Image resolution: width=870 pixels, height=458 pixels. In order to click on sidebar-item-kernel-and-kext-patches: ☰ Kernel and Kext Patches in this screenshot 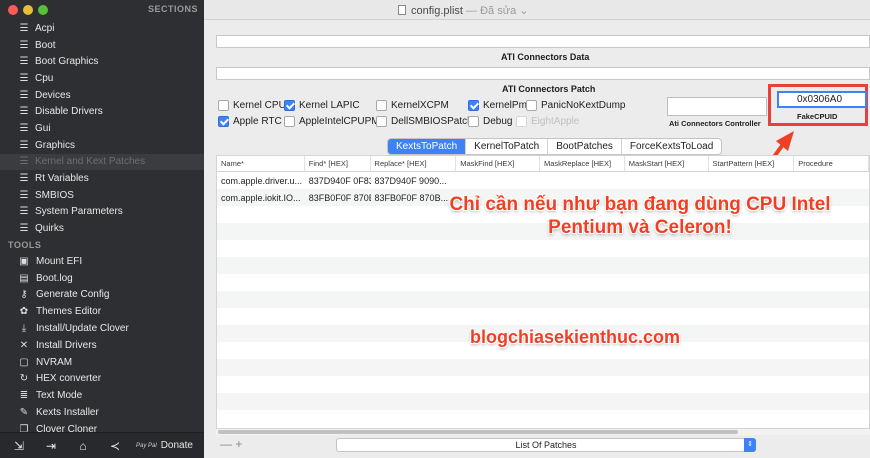, I will do `click(102, 162)`.